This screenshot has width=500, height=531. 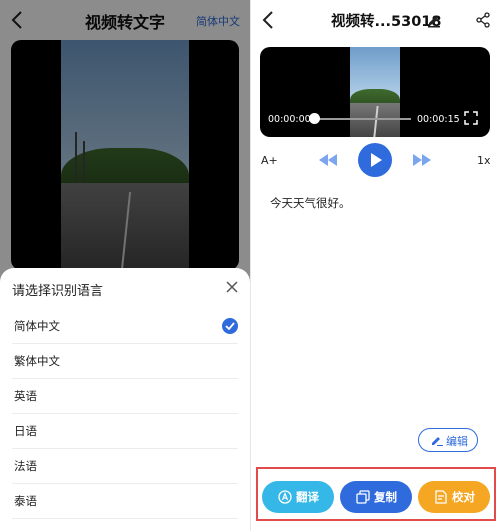 I want to click on font-size-button: A+, so click(x=269, y=160).